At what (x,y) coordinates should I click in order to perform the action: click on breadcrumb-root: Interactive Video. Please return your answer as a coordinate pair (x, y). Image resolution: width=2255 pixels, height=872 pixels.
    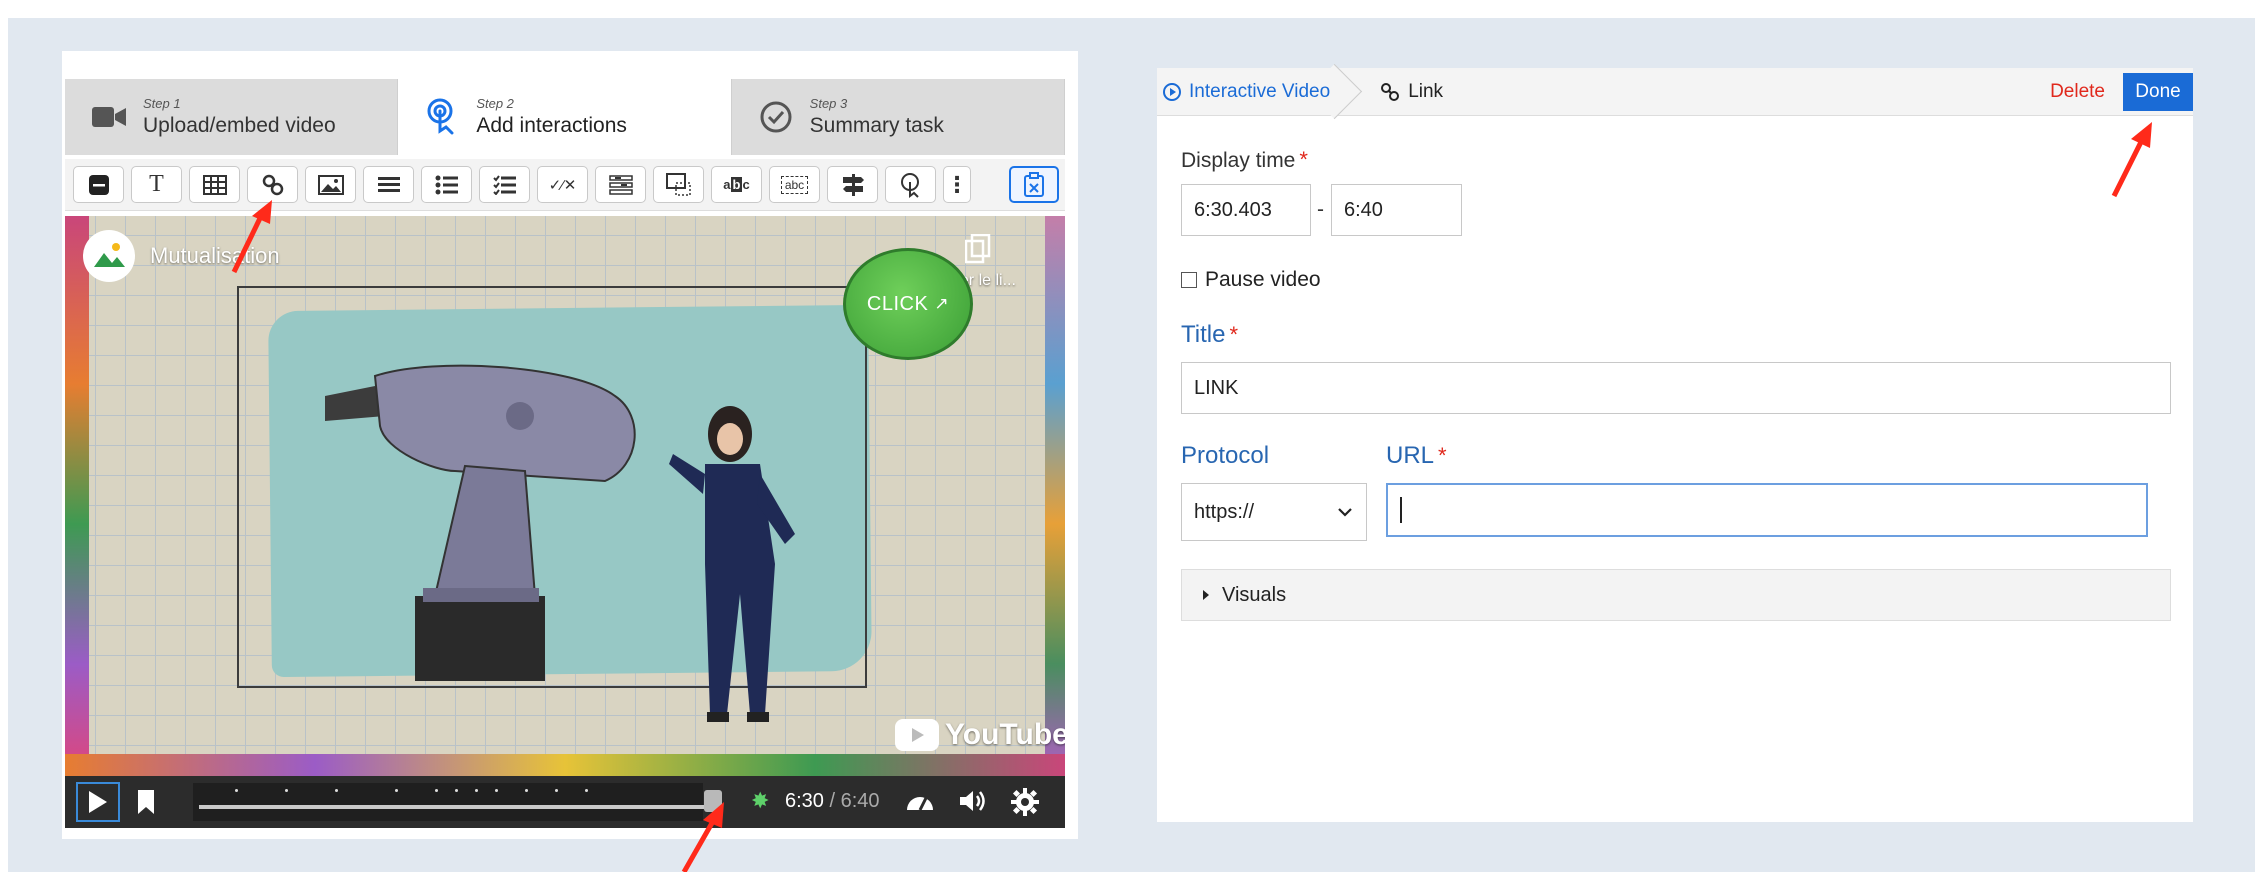
    Looking at the image, I should click on (1252, 91).